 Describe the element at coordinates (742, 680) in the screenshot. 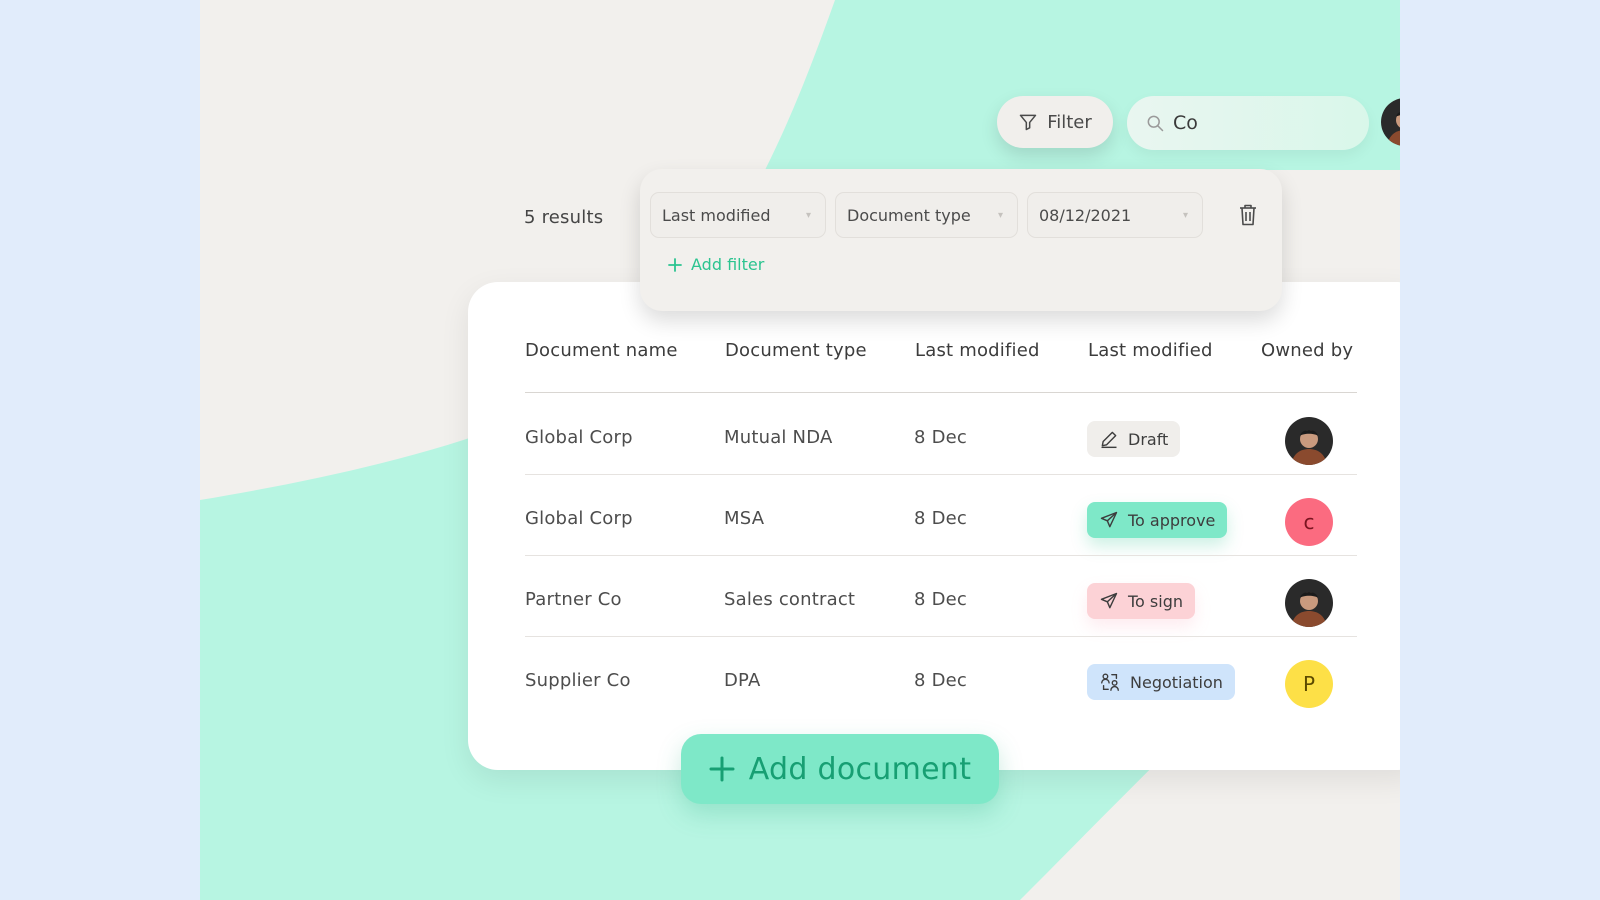

I see `document-type: DPA` at that location.